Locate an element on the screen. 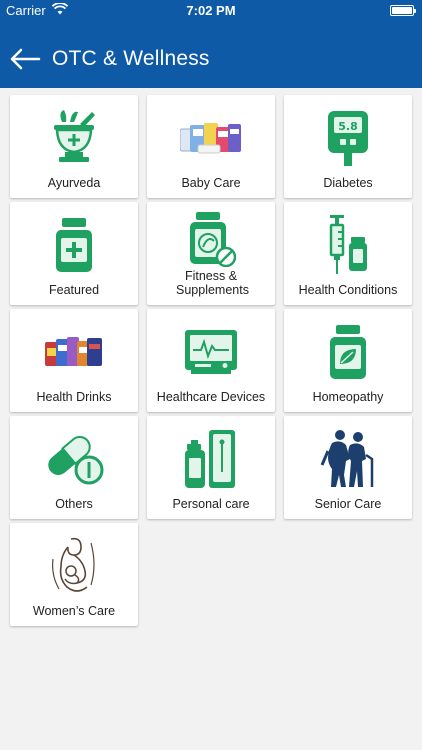 The height and width of the screenshot is (750, 422). category-label: Featured is located at coordinates (74, 290).